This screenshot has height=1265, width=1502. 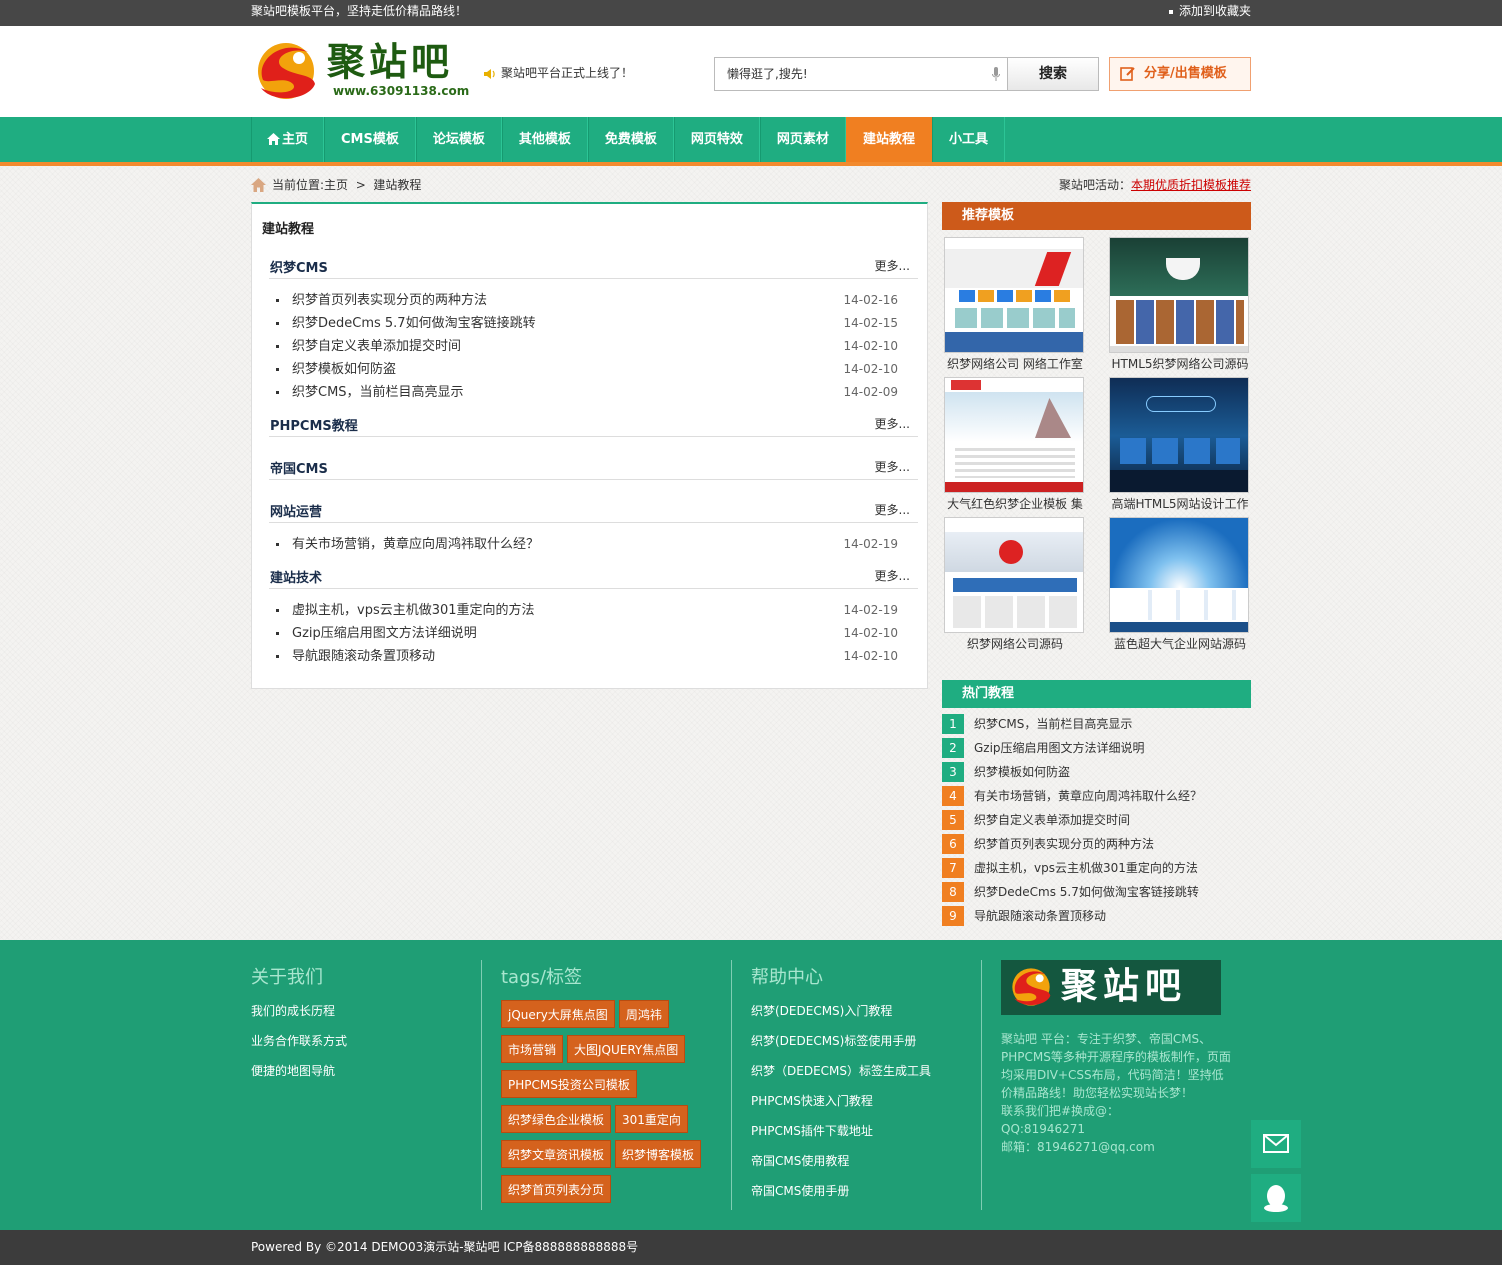 I want to click on template-card: 织梦网络公司 网络工作室, so click(x=1015, y=306).